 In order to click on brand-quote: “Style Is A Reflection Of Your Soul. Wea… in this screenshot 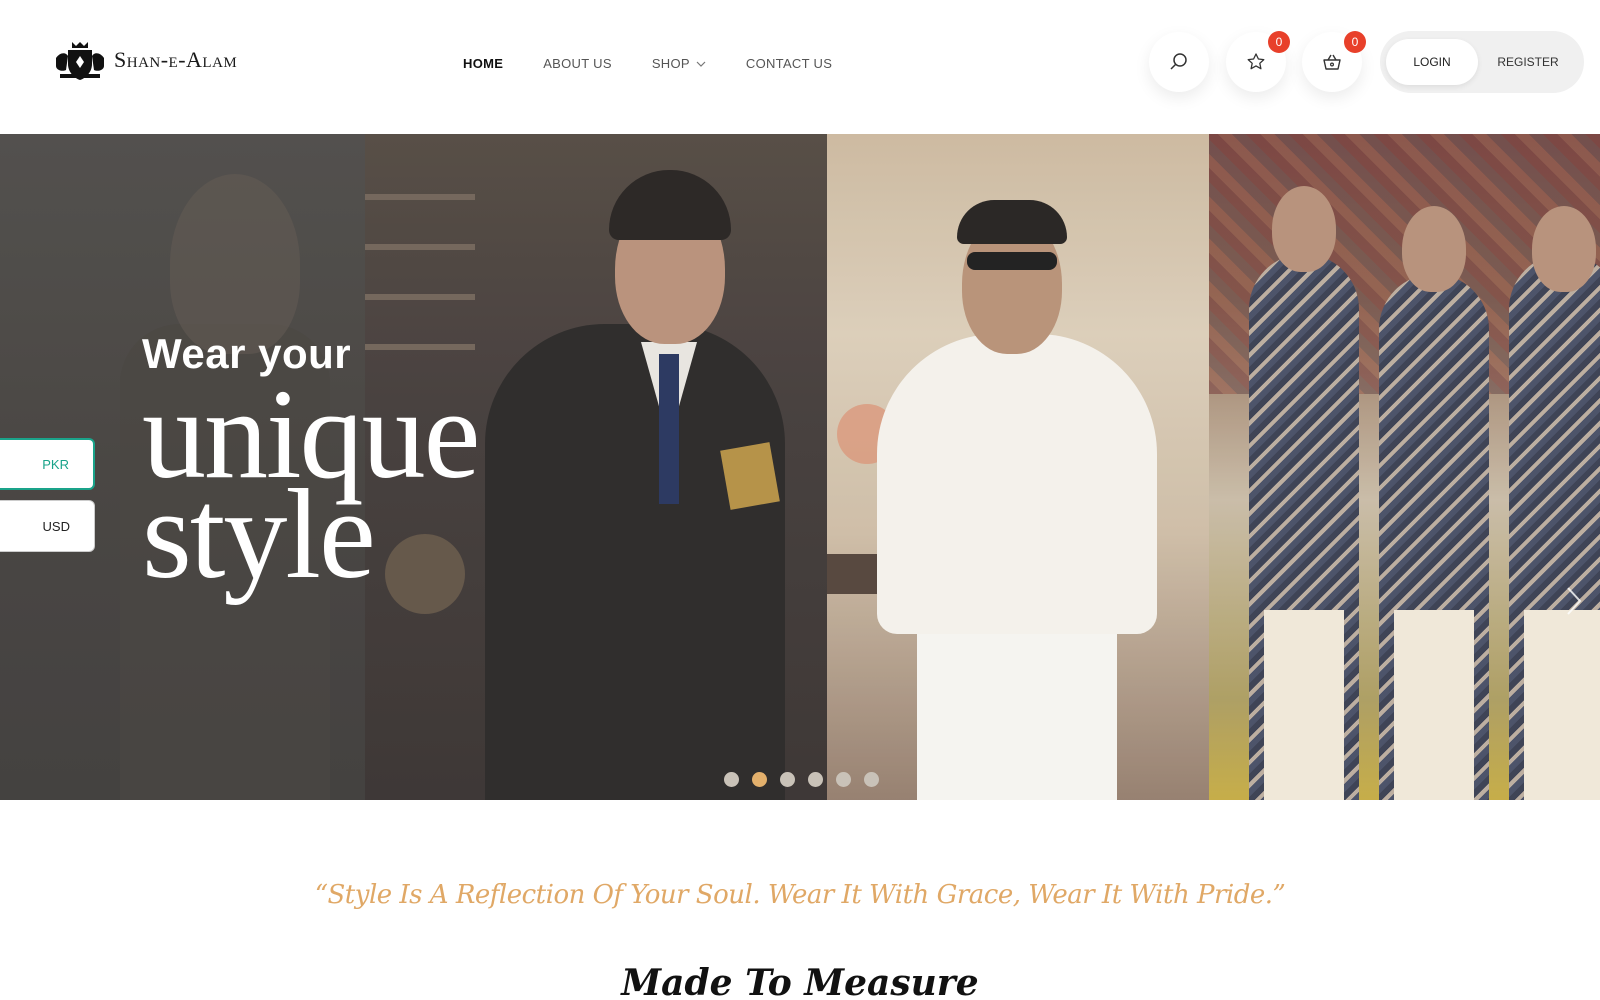, I will do `click(800, 895)`.